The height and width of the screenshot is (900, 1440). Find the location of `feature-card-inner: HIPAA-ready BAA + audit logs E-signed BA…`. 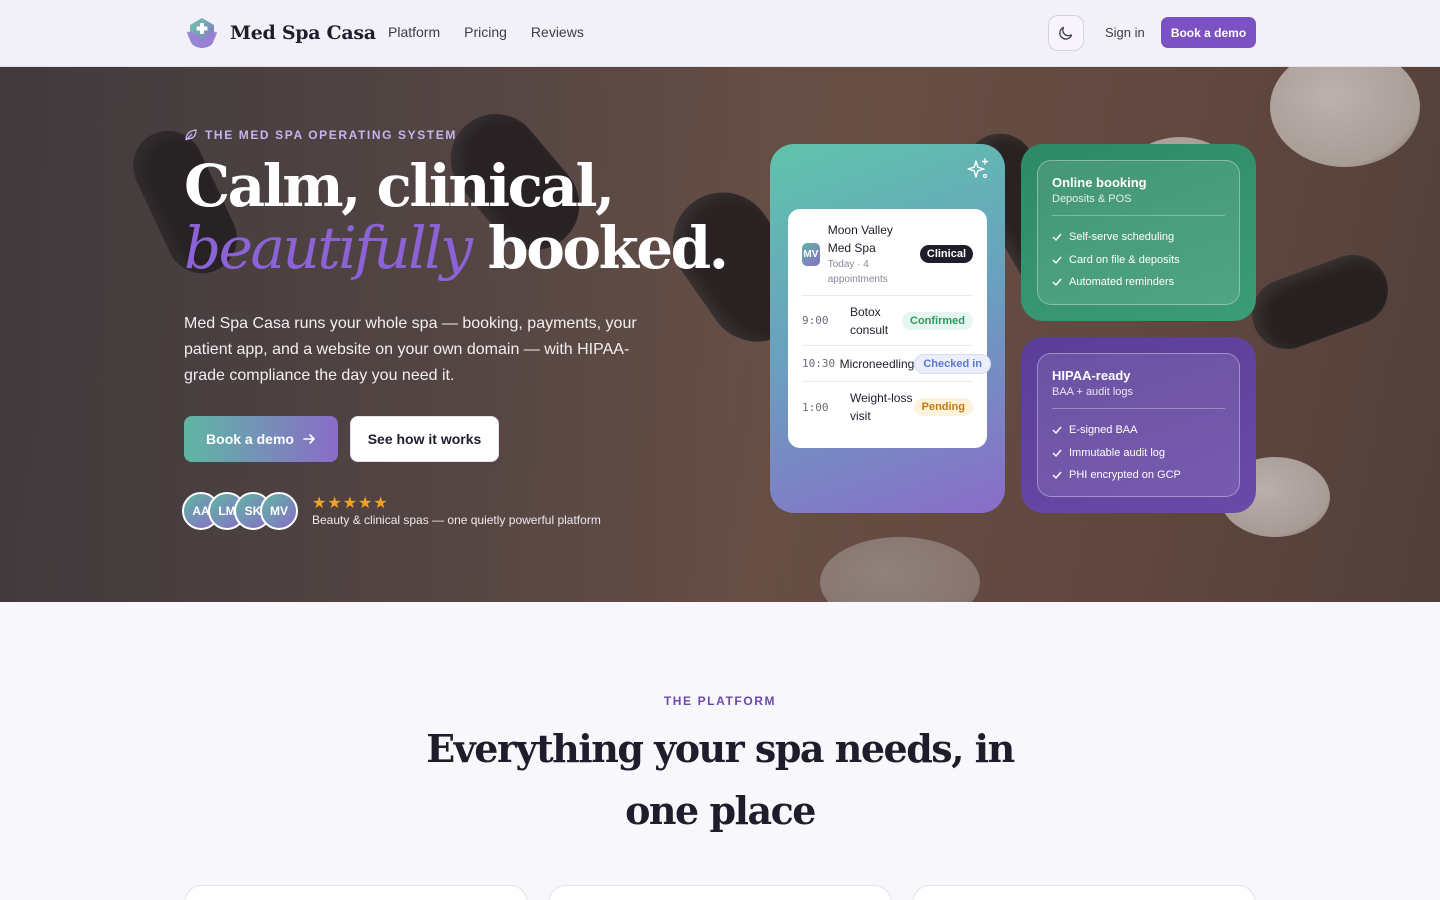

feature-card-inner: HIPAA-ready BAA + audit logs E-signed BA… is located at coordinates (1138, 425).